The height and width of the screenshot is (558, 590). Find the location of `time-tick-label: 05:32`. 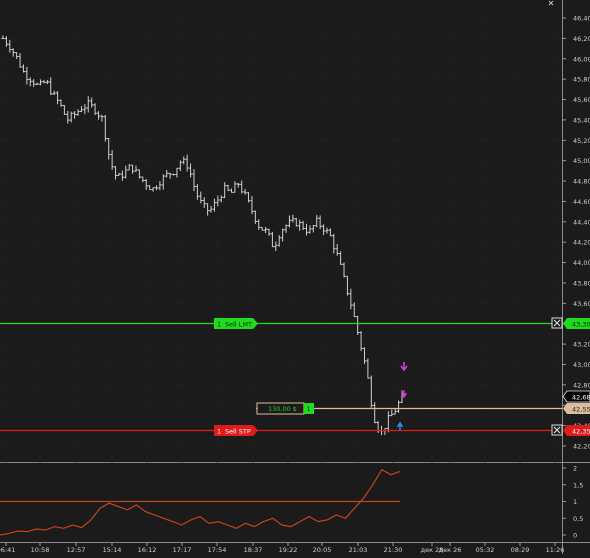

time-tick-label: 05:32 is located at coordinates (485, 550).